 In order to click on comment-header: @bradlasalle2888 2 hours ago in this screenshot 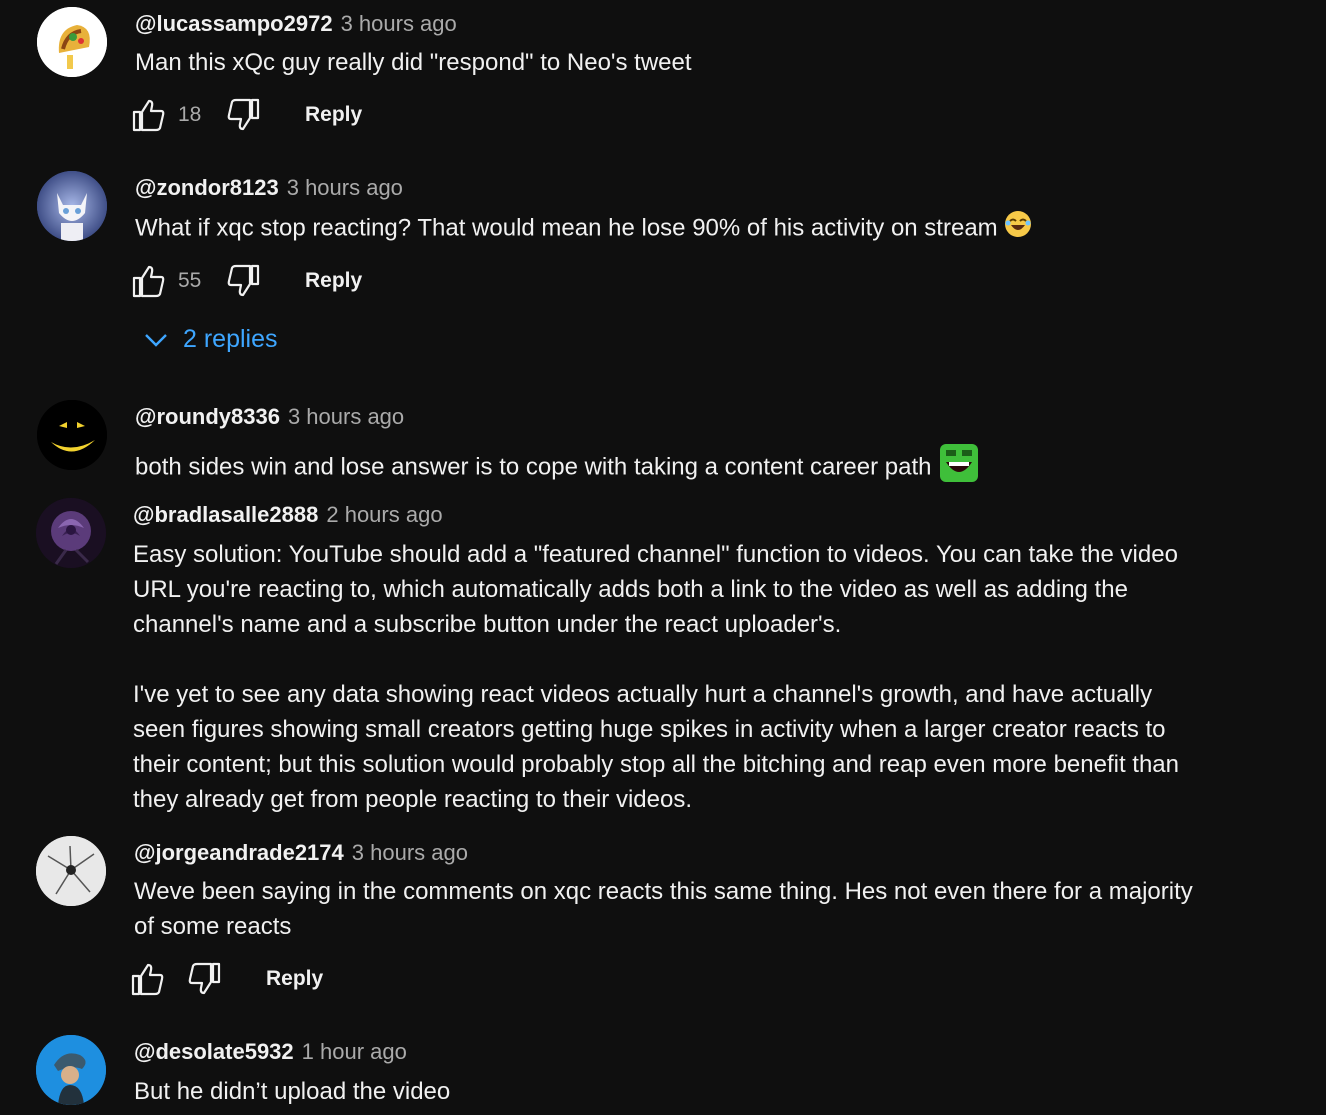, I will do `click(288, 515)`.